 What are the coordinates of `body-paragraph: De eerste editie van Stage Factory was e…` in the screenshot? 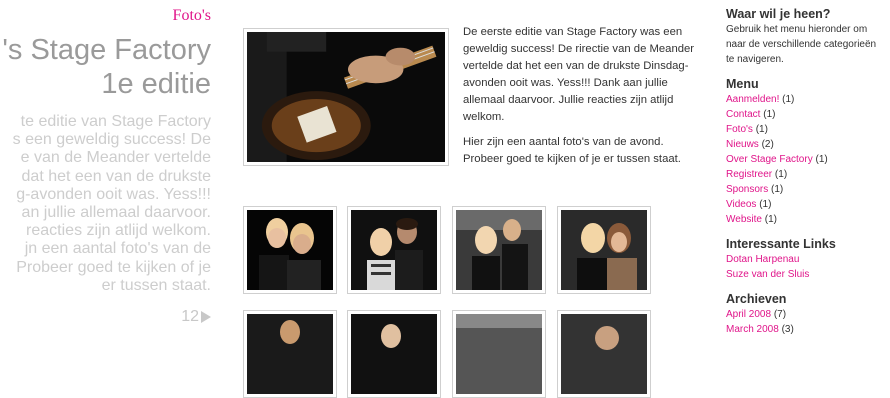 It's located at (579, 74).